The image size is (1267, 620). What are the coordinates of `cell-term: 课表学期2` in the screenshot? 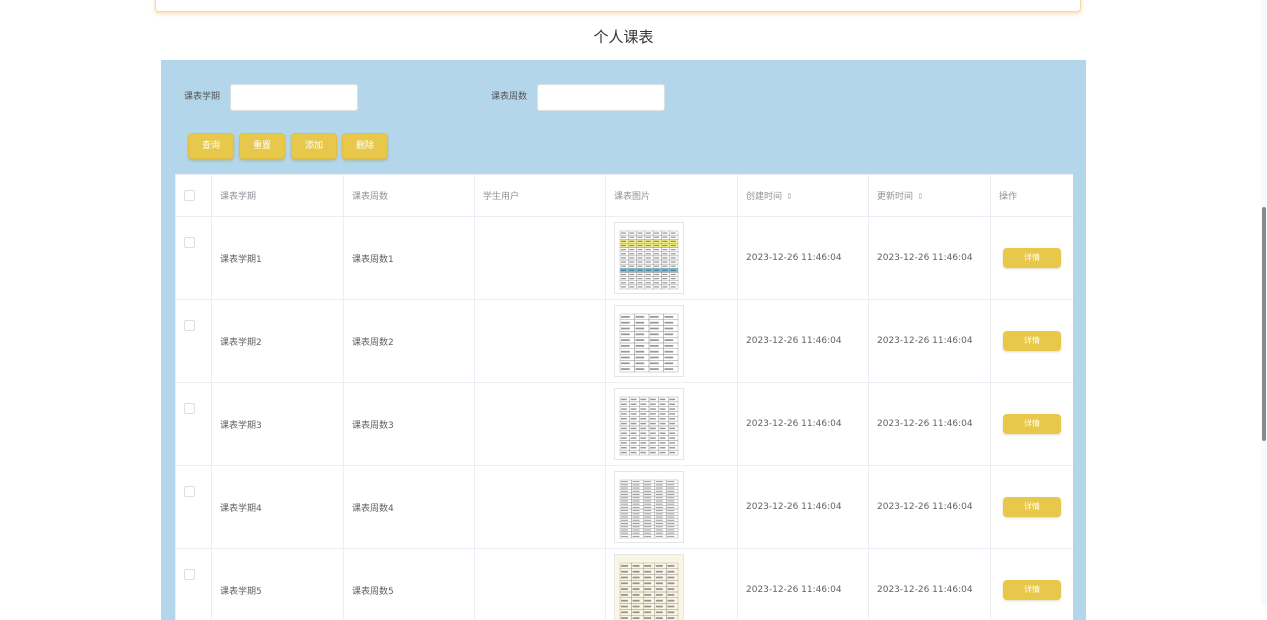 It's located at (278, 341).